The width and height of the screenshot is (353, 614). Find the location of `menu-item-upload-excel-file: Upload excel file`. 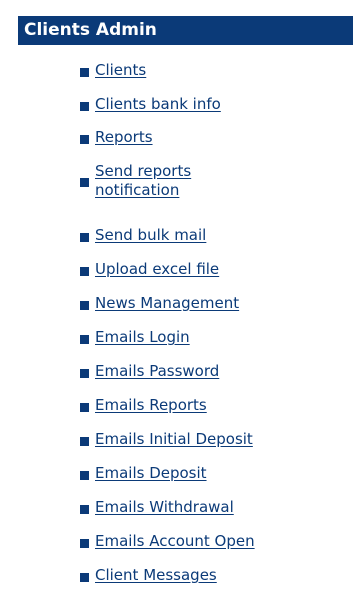

menu-item-upload-excel-file: Upload excel file is located at coordinates (149, 269).